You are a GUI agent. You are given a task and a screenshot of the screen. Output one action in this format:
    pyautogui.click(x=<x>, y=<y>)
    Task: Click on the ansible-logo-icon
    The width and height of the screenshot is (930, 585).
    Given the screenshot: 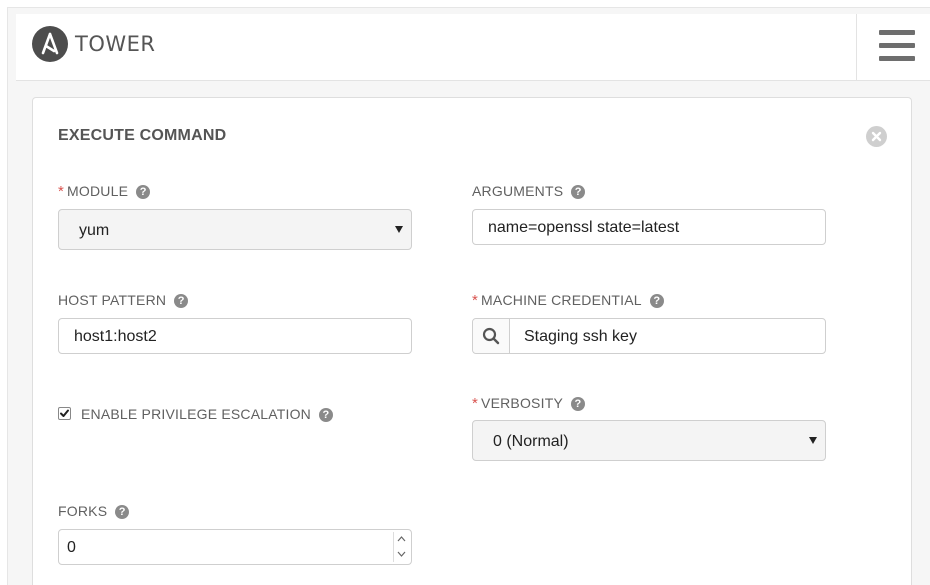 What is the action you would take?
    pyautogui.click(x=50, y=44)
    